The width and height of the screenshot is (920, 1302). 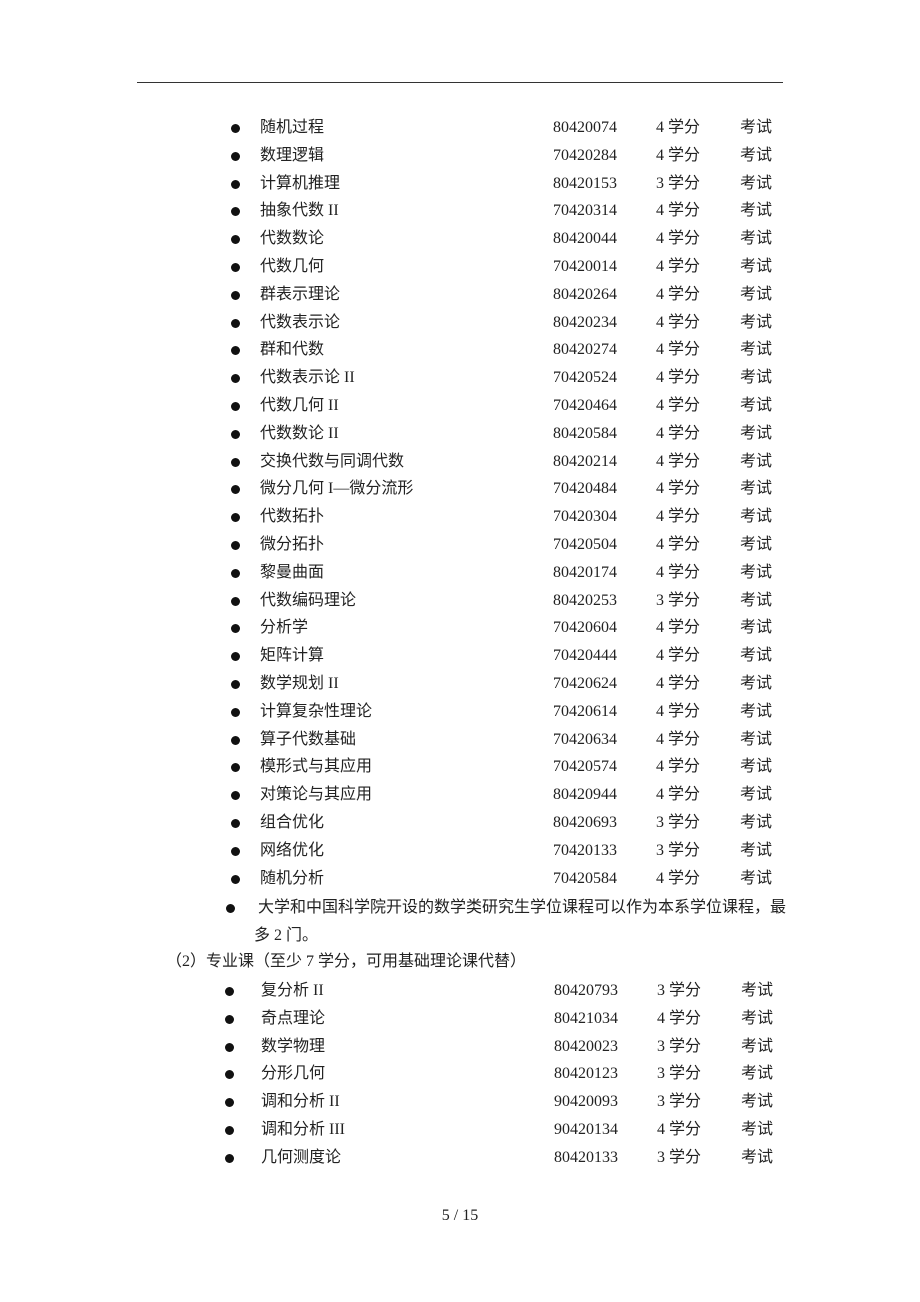 What do you see at coordinates (292, 350) in the screenshot?
I see `course-name: 群和代数` at bounding box center [292, 350].